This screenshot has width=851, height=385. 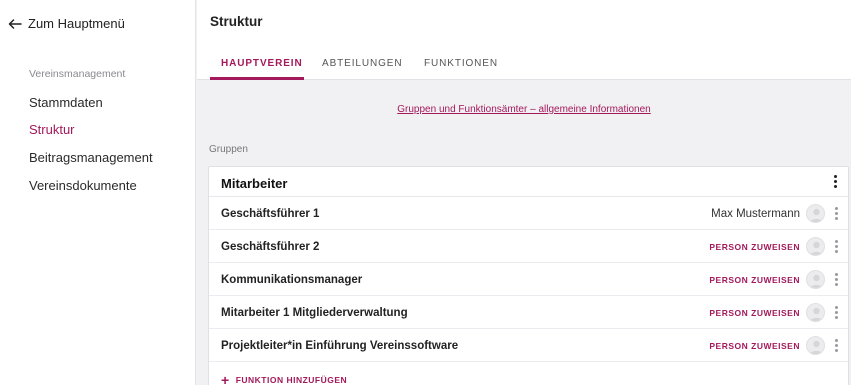 What do you see at coordinates (270, 214) in the screenshot?
I see `function-name: Geschäftsführer 1` at bounding box center [270, 214].